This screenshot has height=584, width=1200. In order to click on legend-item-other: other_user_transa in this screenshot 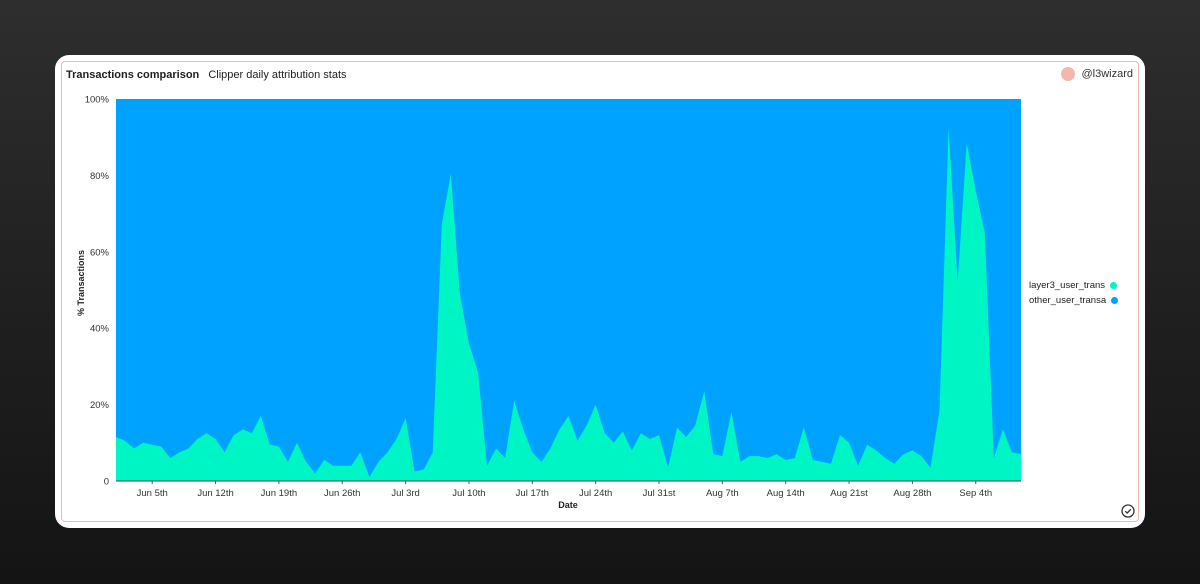, I will do `click(1074, 300)`.